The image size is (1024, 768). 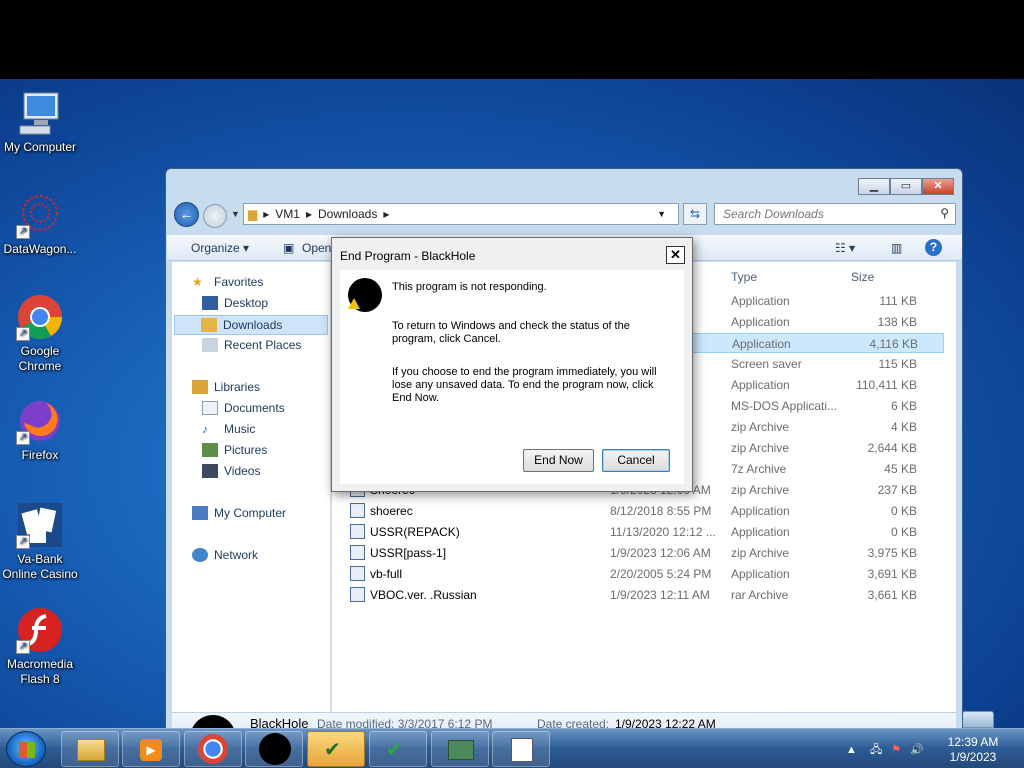 What do you see at coordinates (239, 513) in the screenshot?
I see `sidebar-item-my-computer: My Computer` at bounding box center [239, 513].